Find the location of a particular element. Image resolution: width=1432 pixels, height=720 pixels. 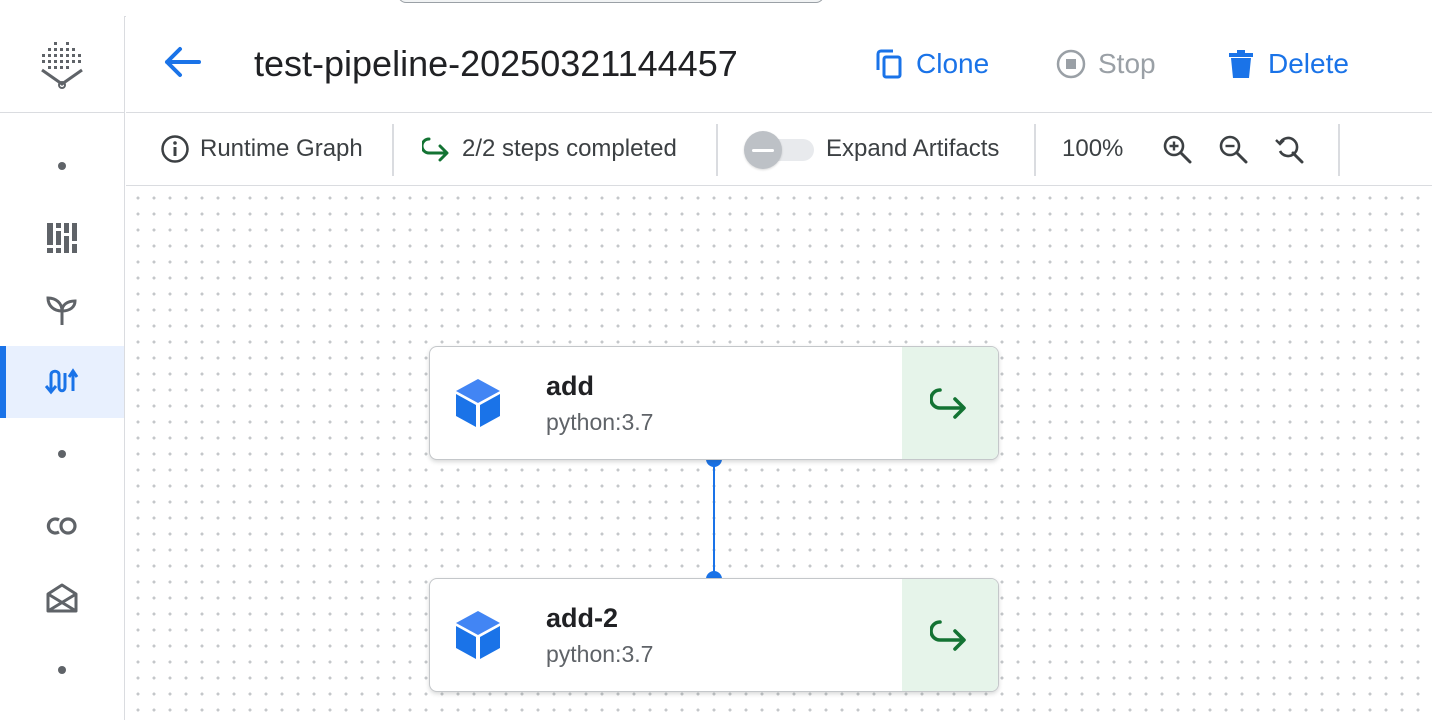

kubeflow-logo-icon is located at coordinates (62, 65).